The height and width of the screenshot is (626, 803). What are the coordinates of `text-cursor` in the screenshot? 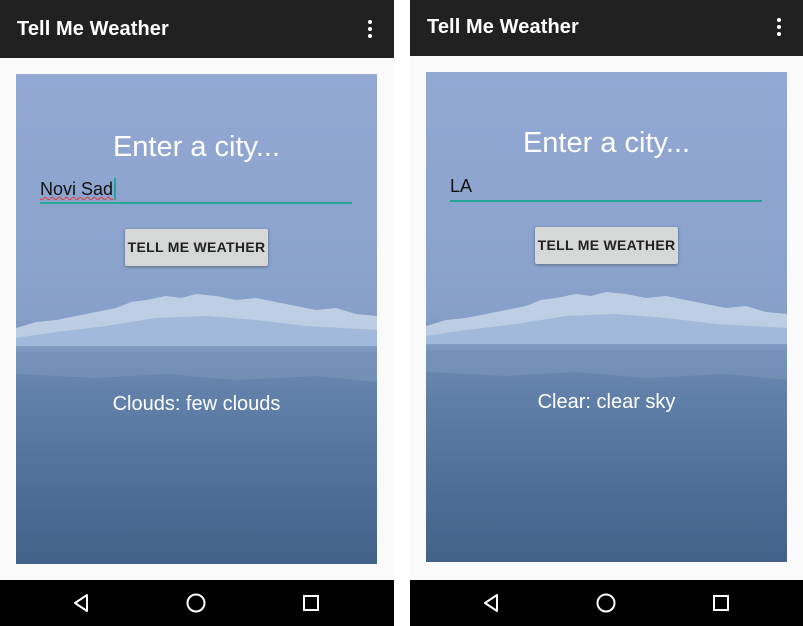 It's located at (115, 189).